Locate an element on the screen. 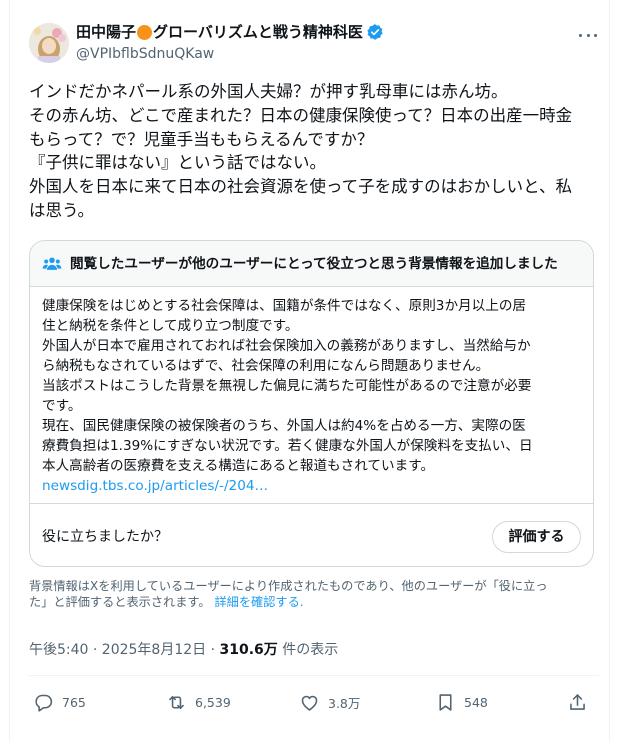 This screenshot has width=625, height=741. reply-icon is located at coordinates (44, 703).